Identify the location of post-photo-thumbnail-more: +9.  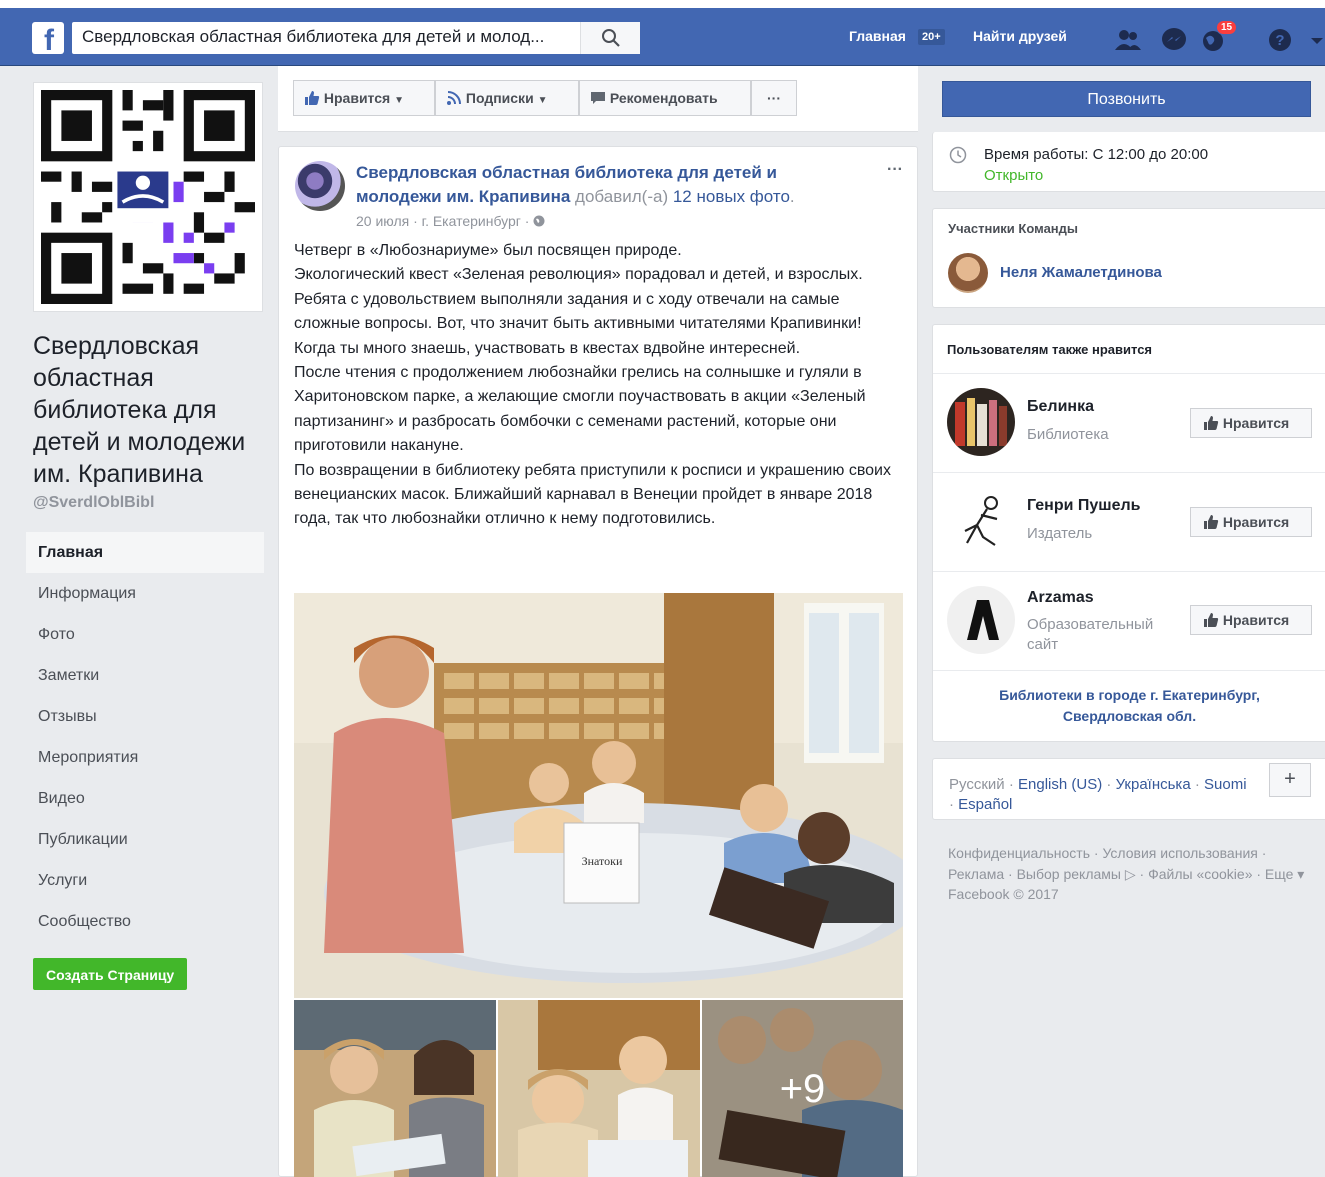
(802, 1088).